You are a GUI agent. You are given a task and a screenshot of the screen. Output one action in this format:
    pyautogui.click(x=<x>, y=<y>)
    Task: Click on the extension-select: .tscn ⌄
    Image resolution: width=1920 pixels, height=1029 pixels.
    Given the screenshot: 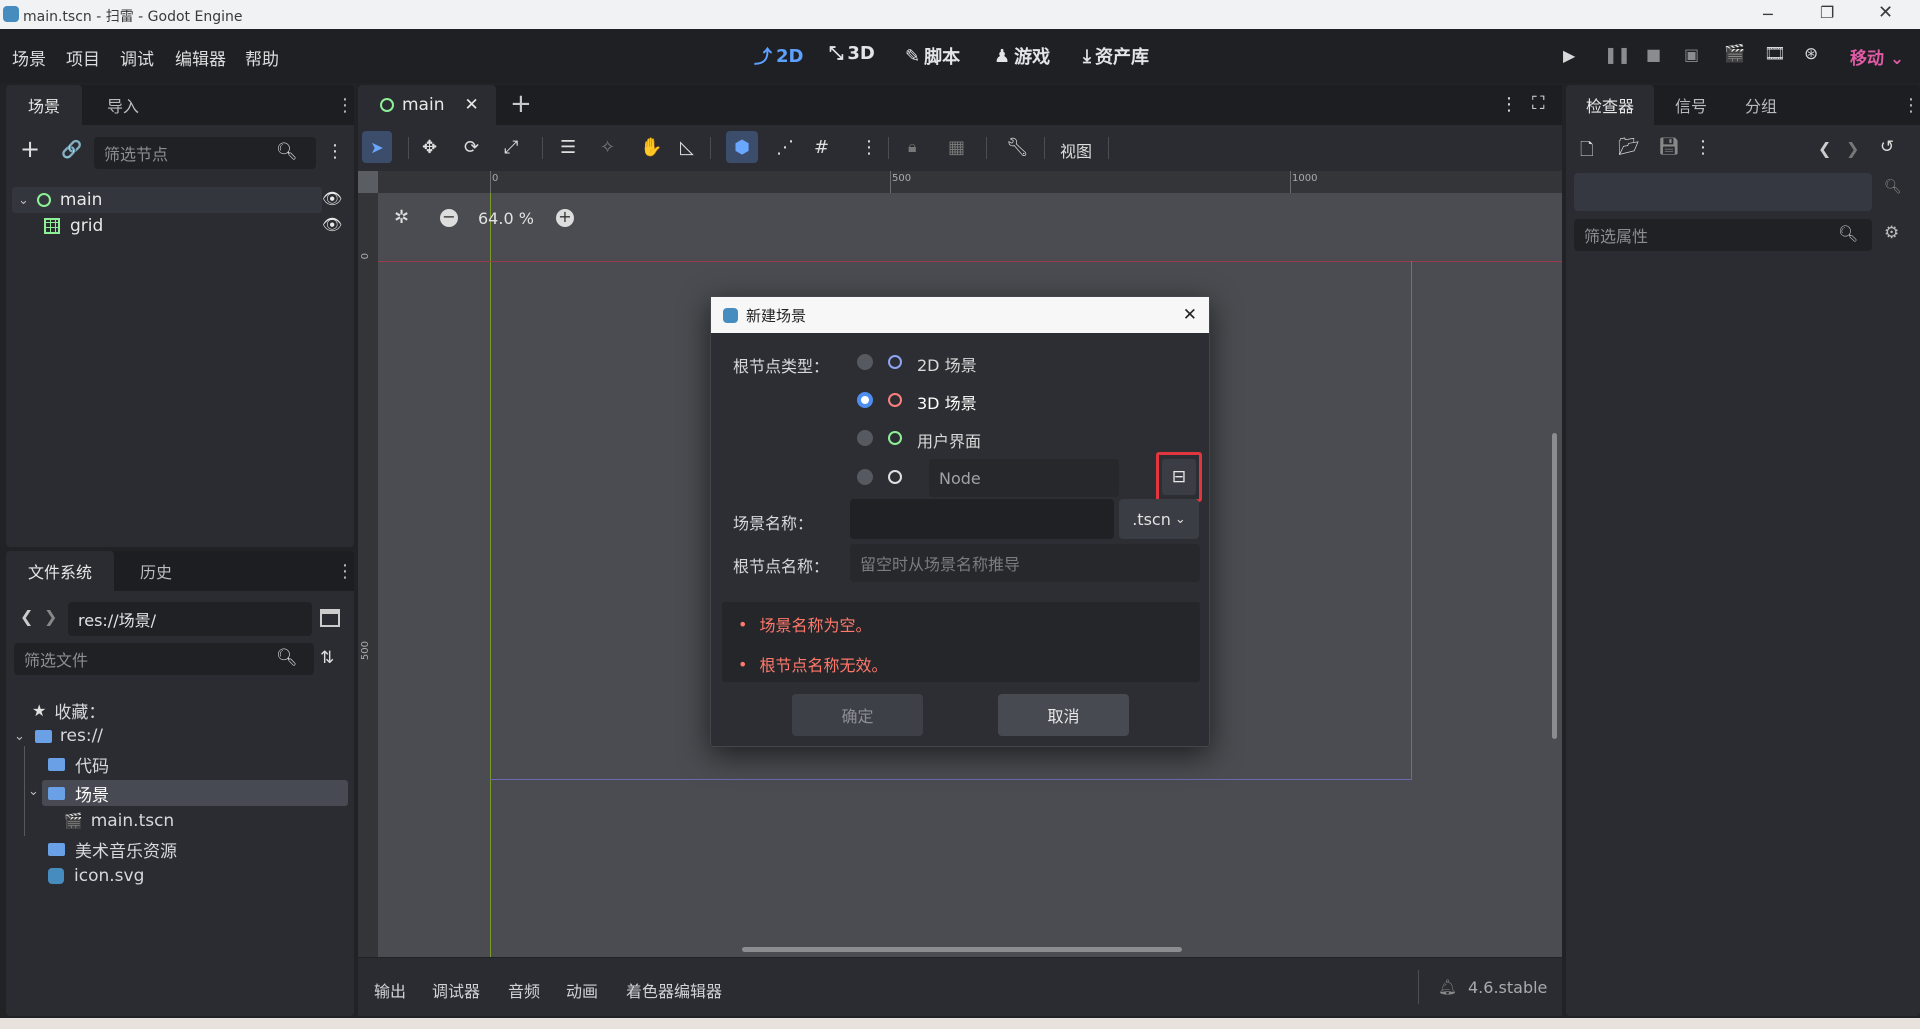 What is the action you would take?
    pyautogui.click(x=1159, y=519)
    